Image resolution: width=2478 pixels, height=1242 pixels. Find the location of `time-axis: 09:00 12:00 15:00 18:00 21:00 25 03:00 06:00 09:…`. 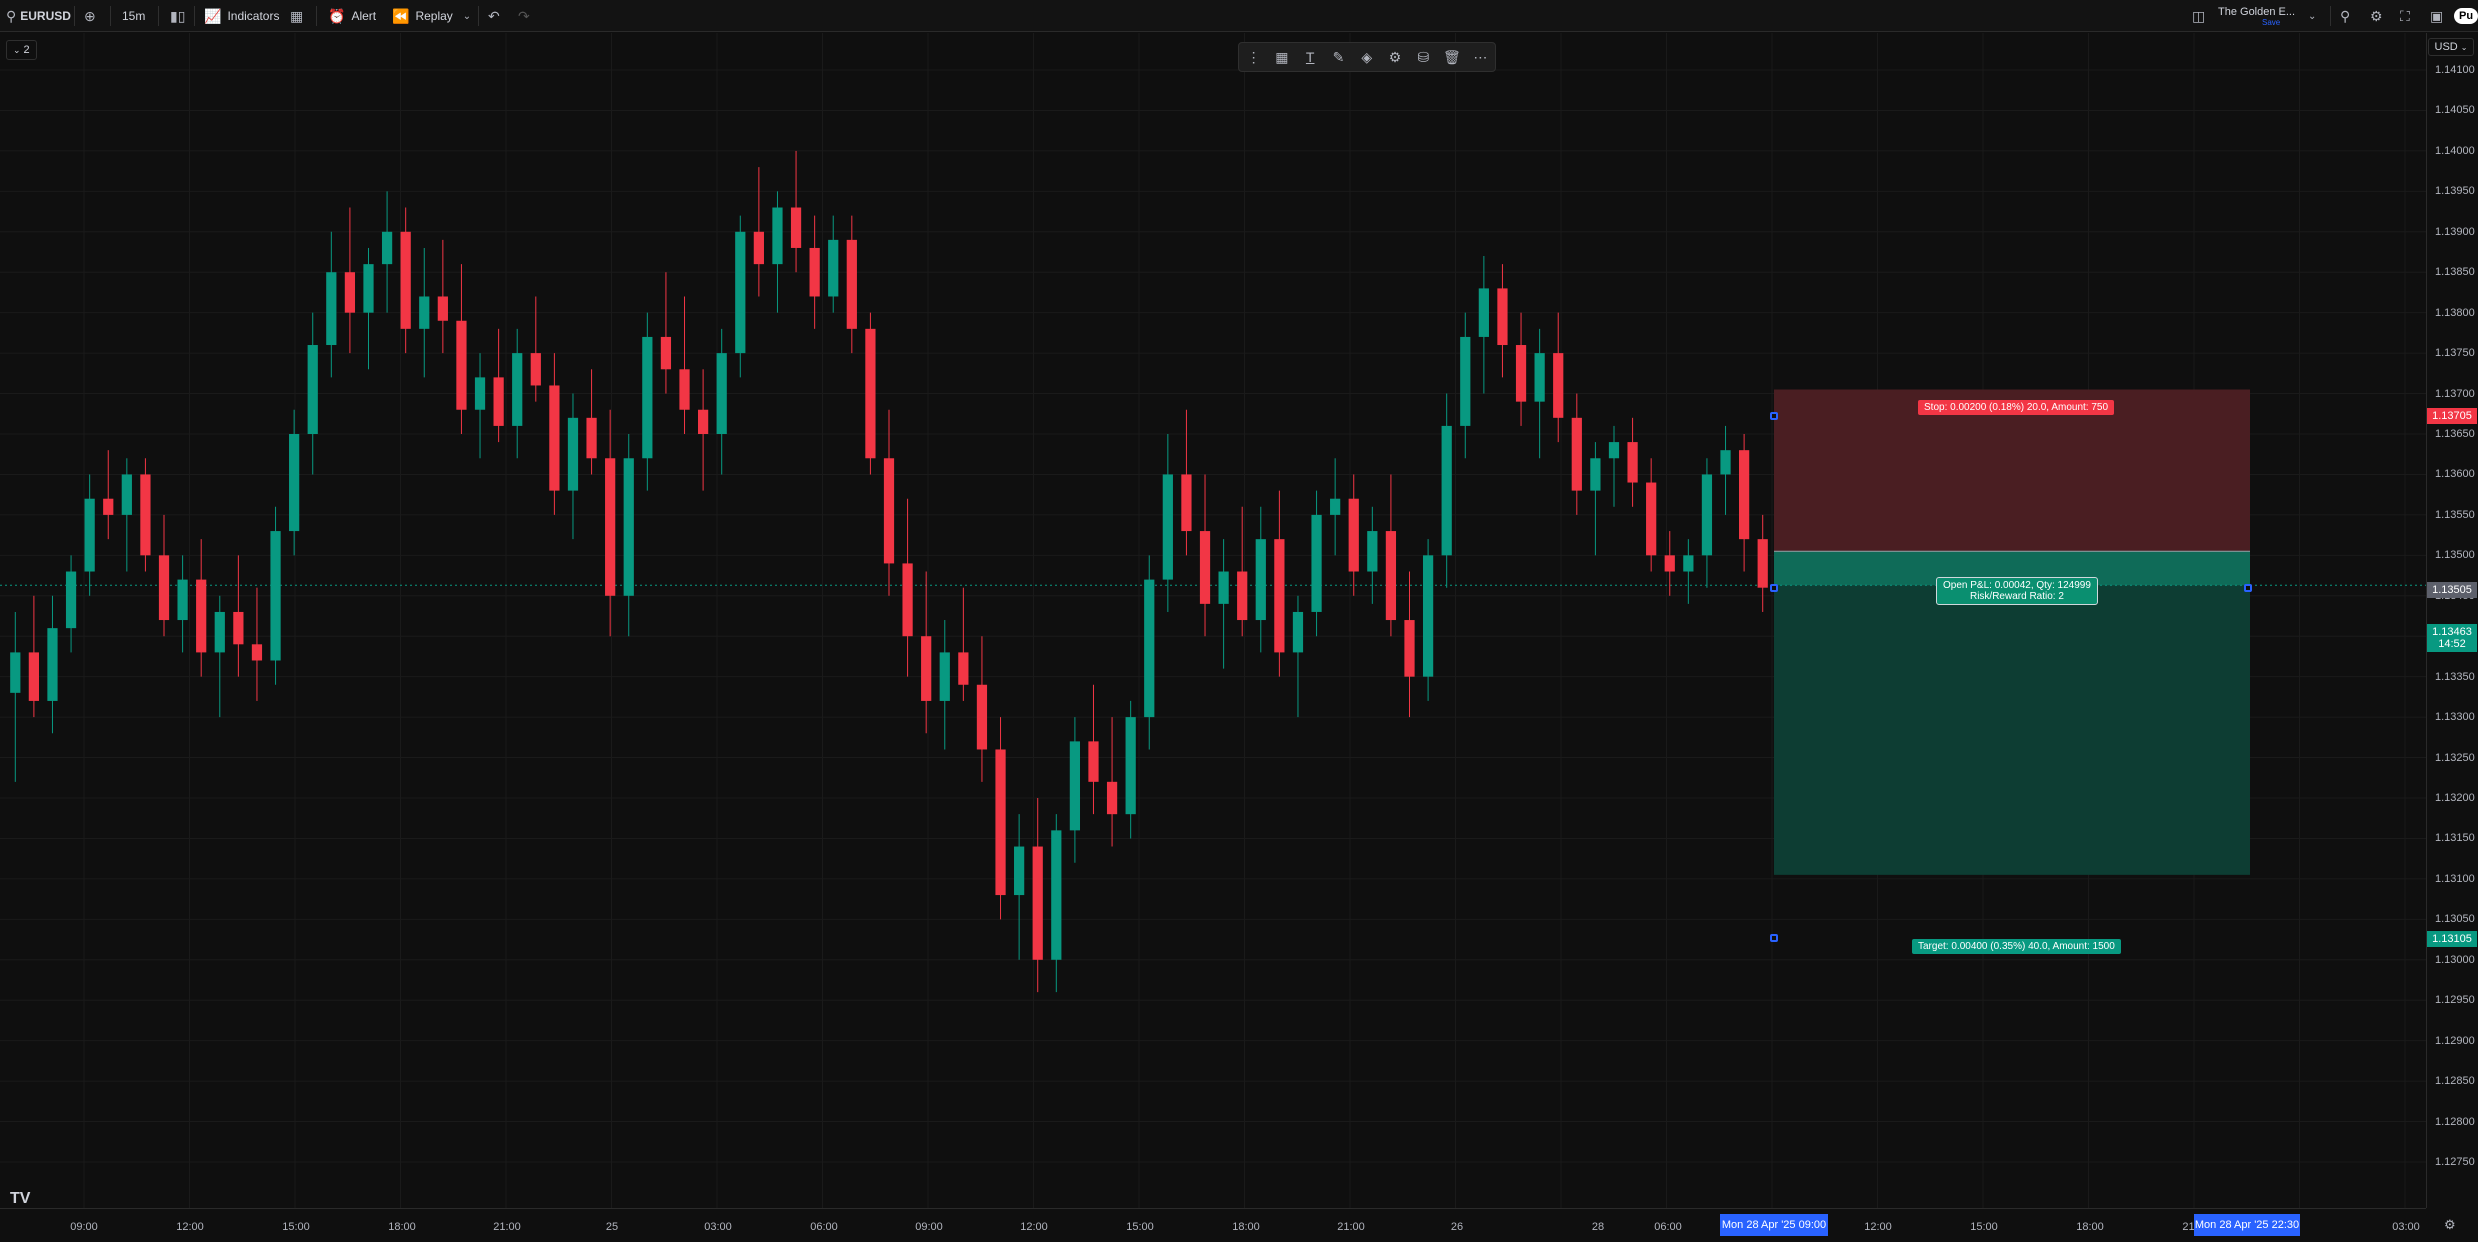

time-axis: 09:00 12:00 15:00 18:00 21:00 25 03:00 06:00 09:… is located at coordinates (1228, 1225).